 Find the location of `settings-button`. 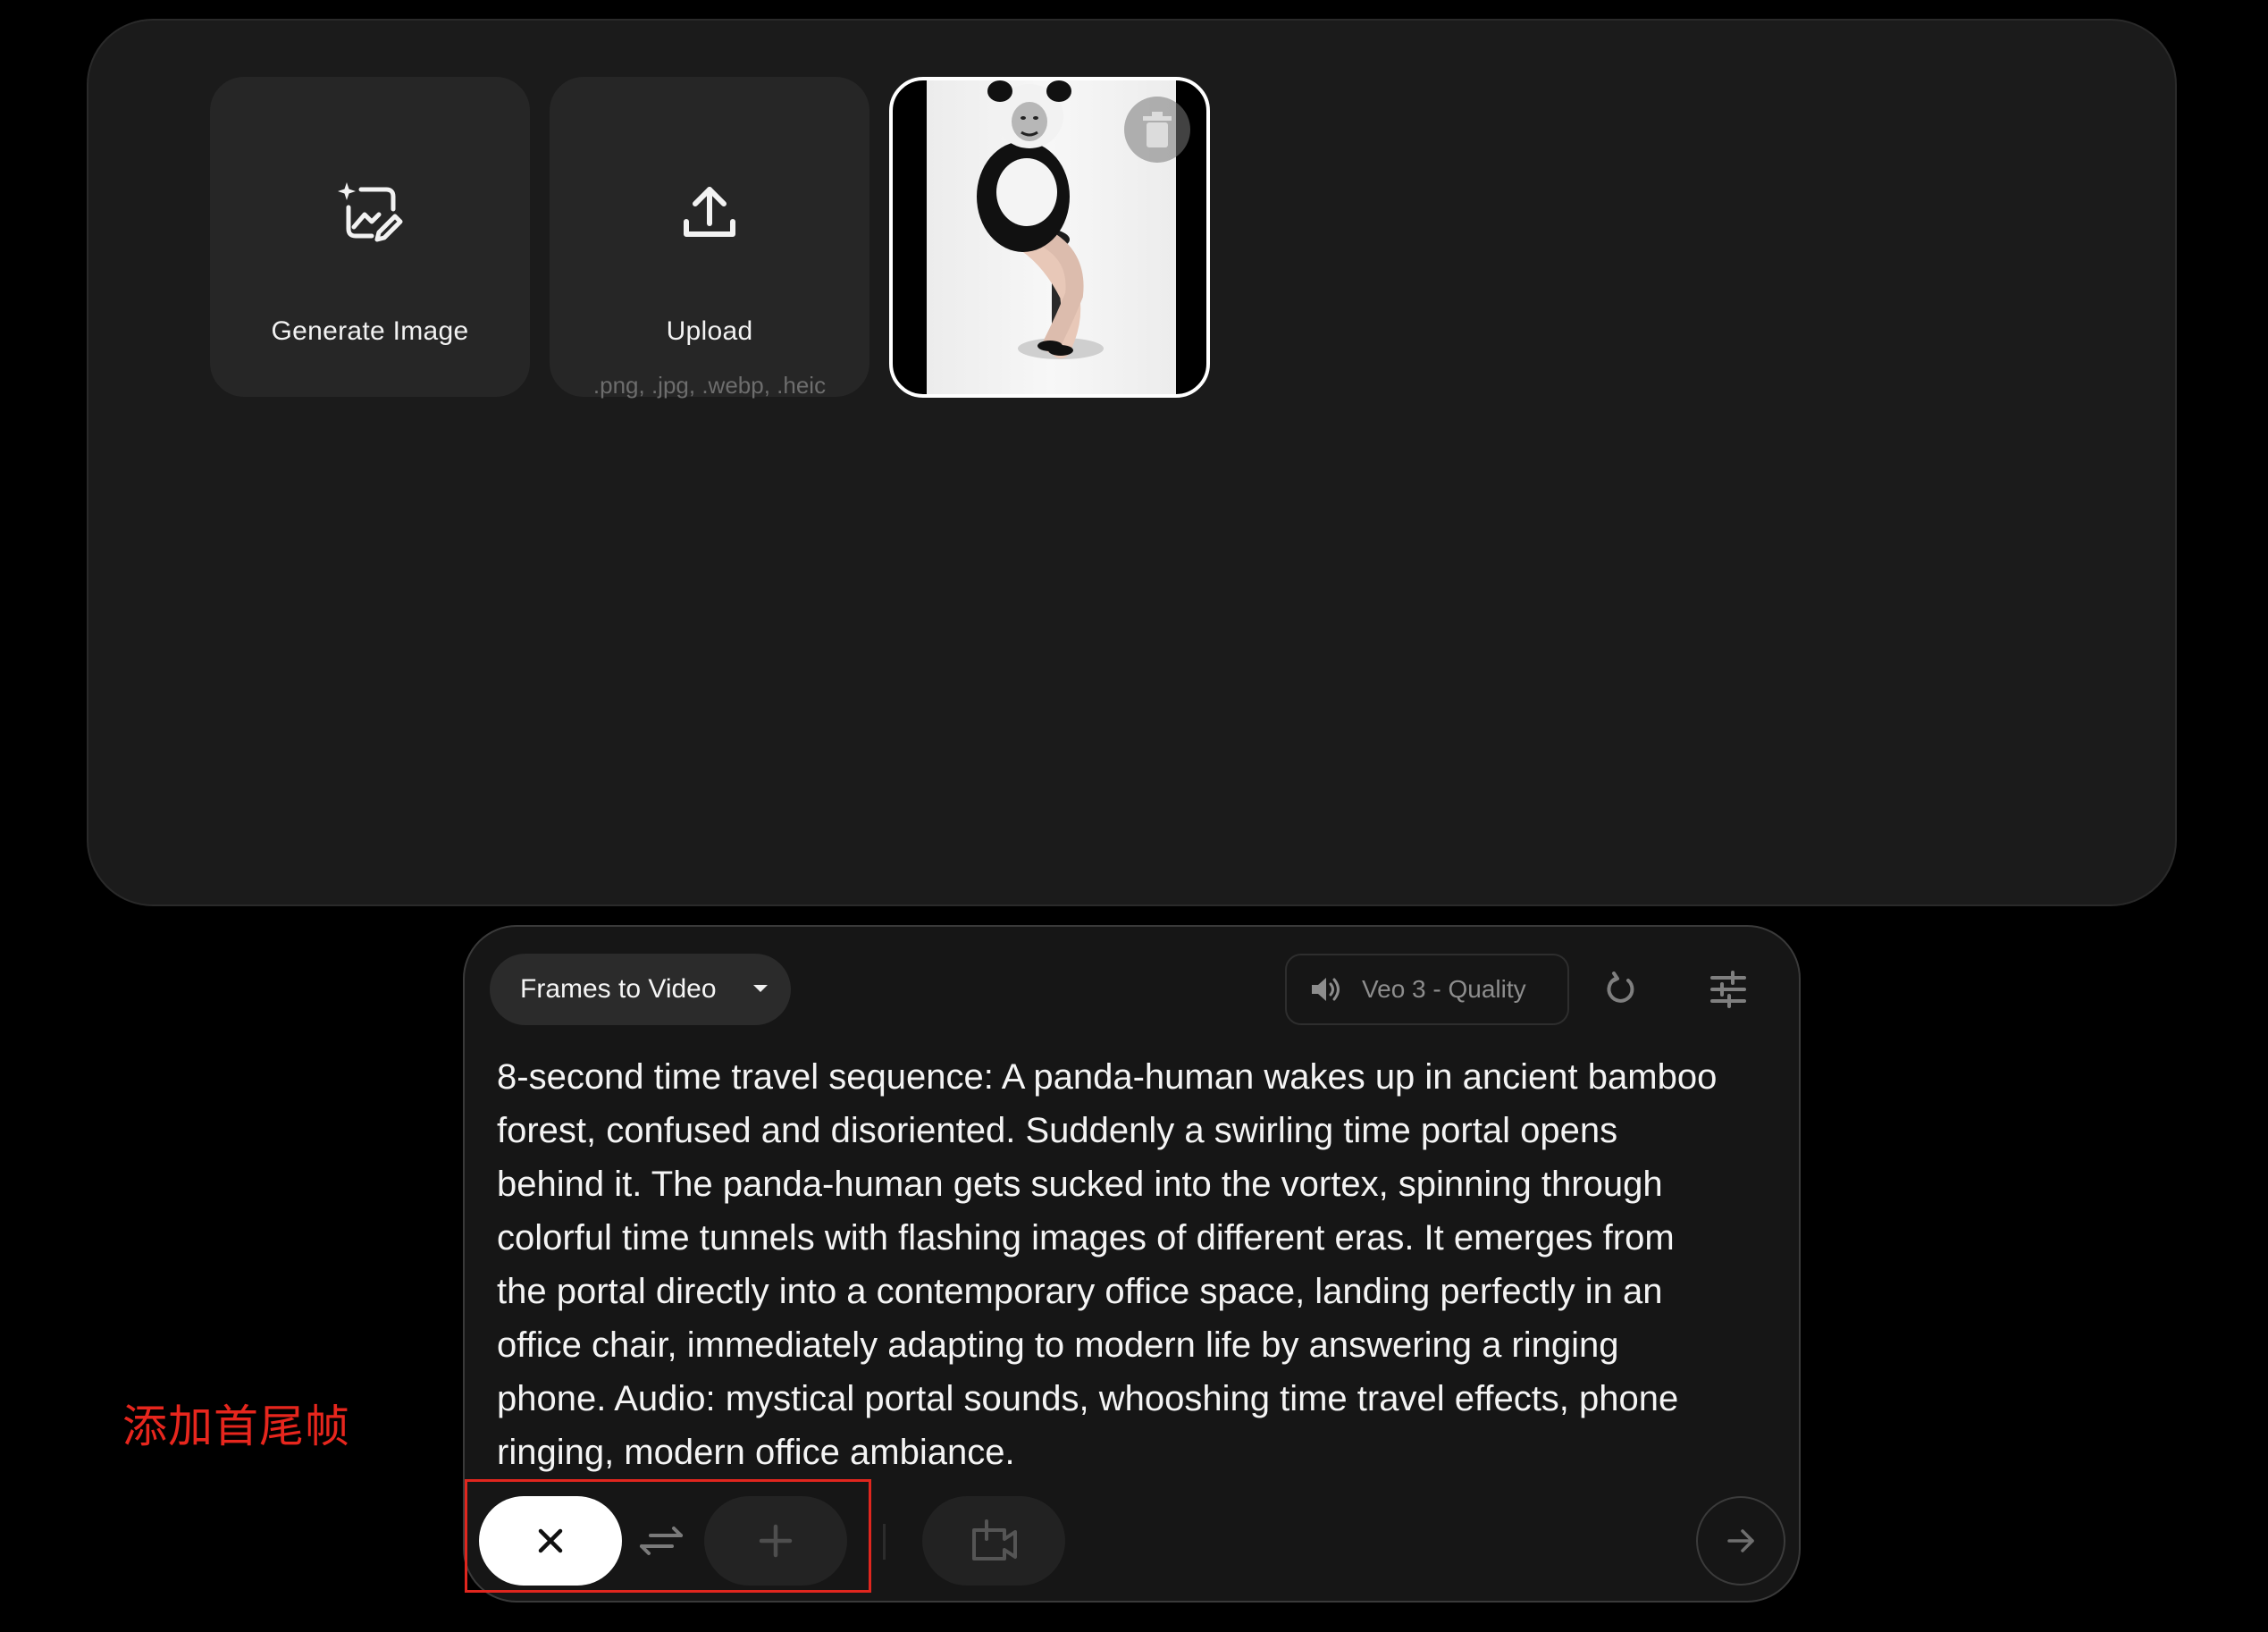

settings-button is located at coordinates (1728, 989).